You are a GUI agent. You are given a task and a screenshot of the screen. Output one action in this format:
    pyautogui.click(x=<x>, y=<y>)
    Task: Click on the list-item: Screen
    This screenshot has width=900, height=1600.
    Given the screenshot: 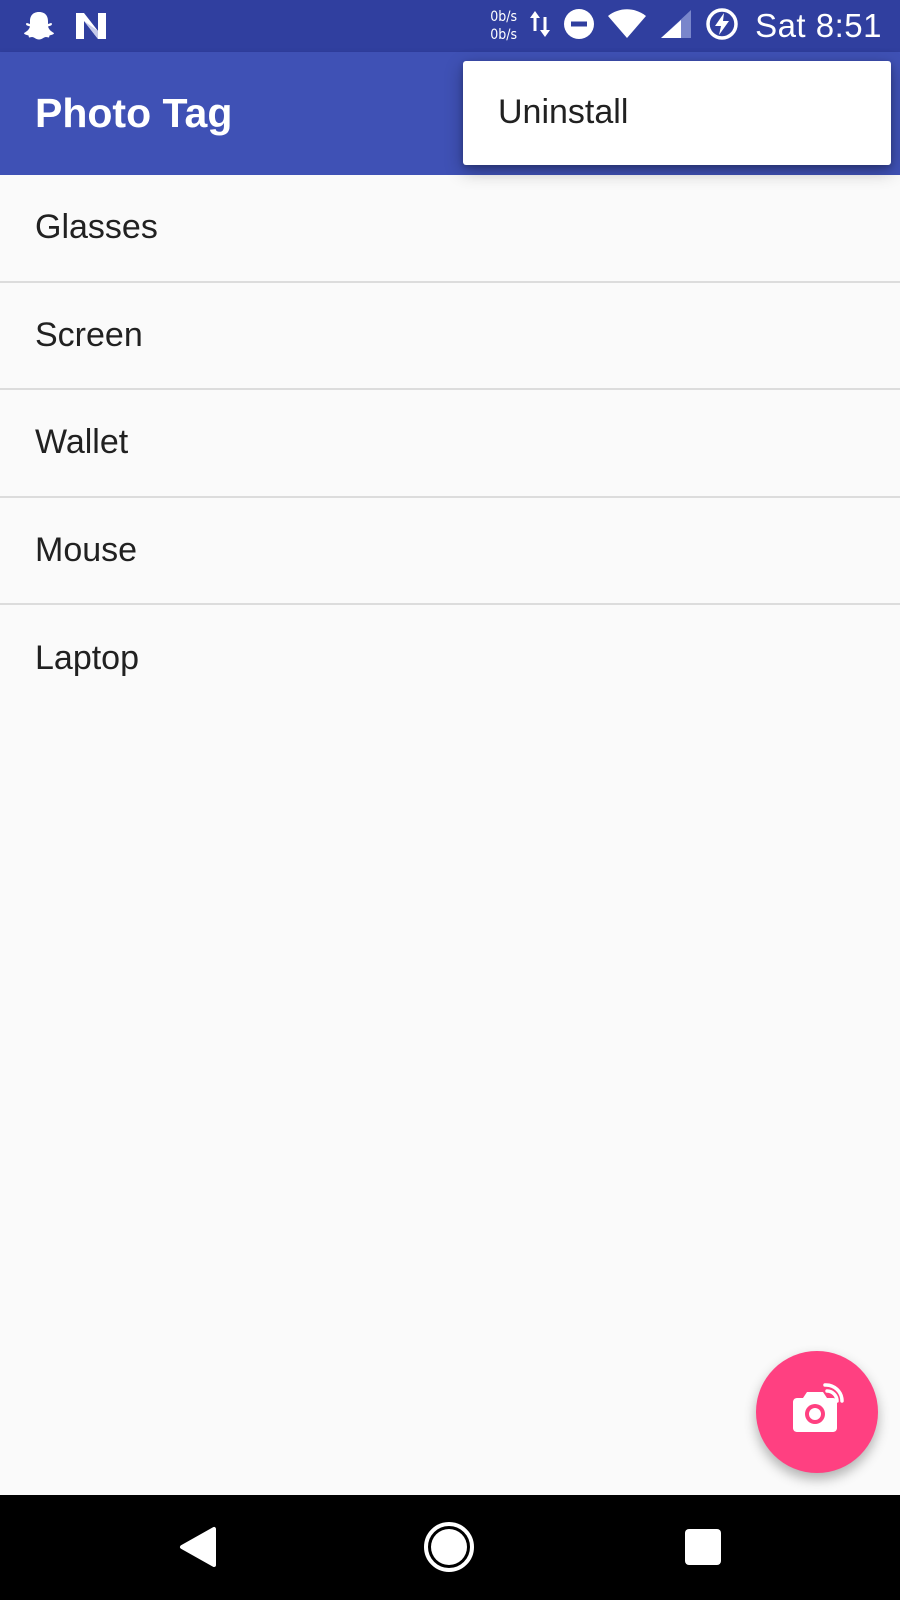 What is the action you would take?
    pyautogui.click(x=450, y=336)
    